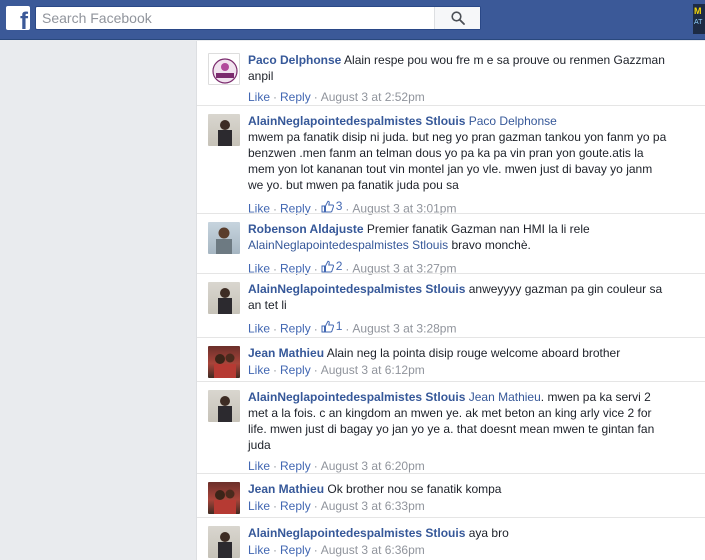 Image resolution: width=705 pixels, height=560 pixels. Describe the element at coordinates (294, 60) in the screenshot. I see `comment-author: Paco Delphonse` at that location.